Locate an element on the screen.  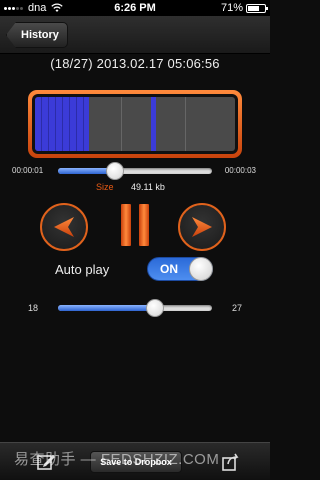
navigation-bar: History is located at coordinates (135, 35).